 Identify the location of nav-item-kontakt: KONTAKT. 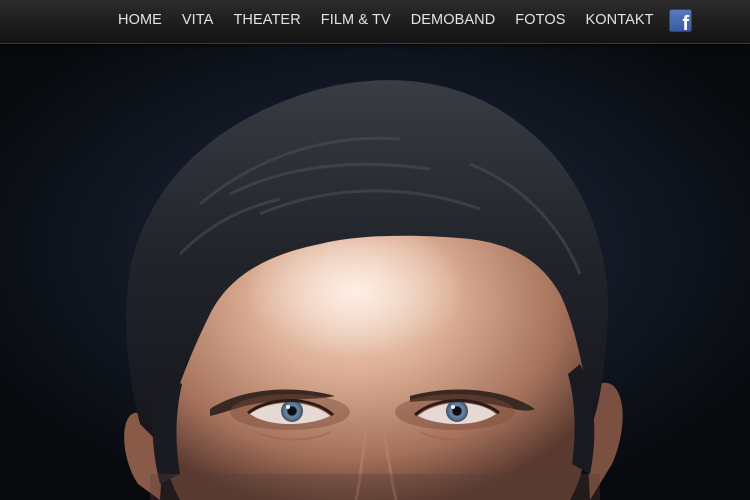
(619, 20).